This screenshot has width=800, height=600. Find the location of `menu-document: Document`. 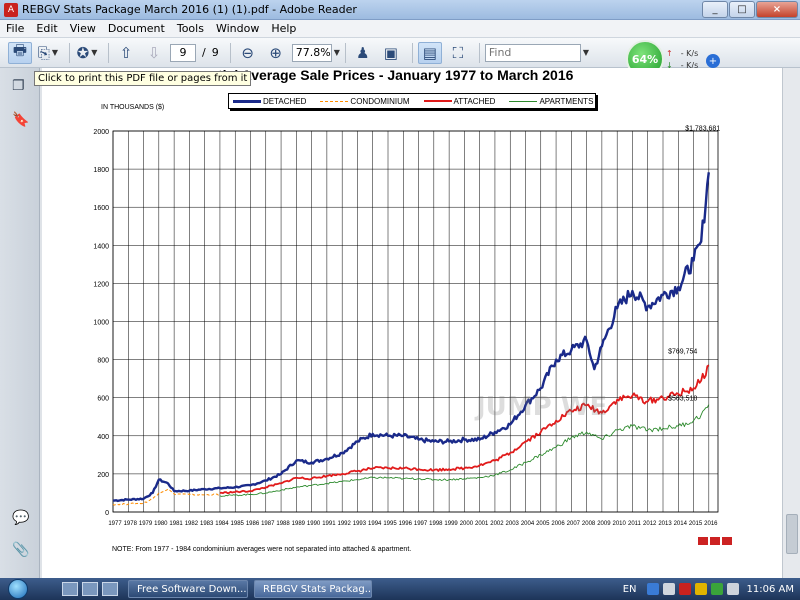

menu-document: Document is located at coordinates (136, 28).